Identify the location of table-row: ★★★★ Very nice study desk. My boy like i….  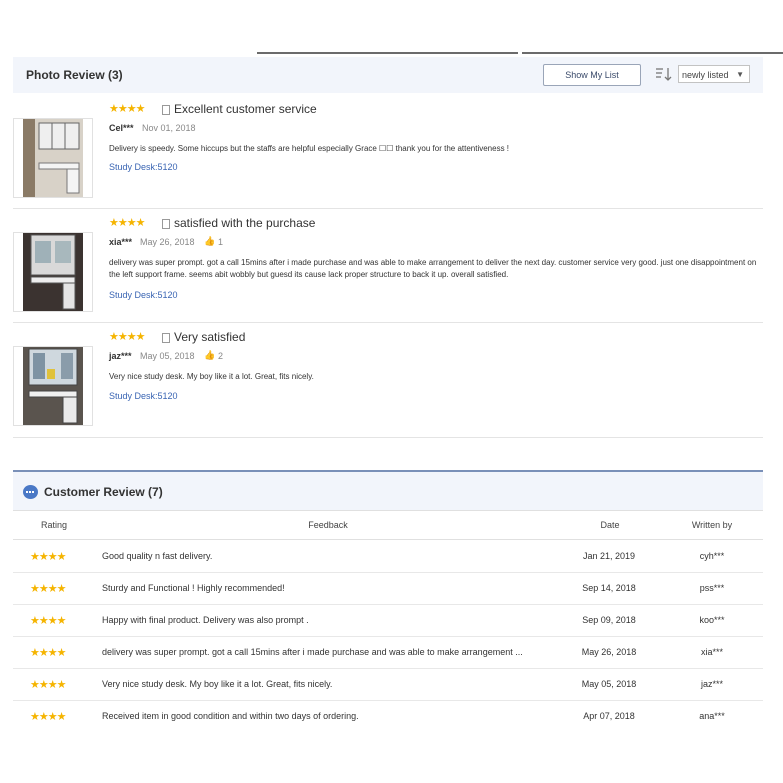
(388, 685).